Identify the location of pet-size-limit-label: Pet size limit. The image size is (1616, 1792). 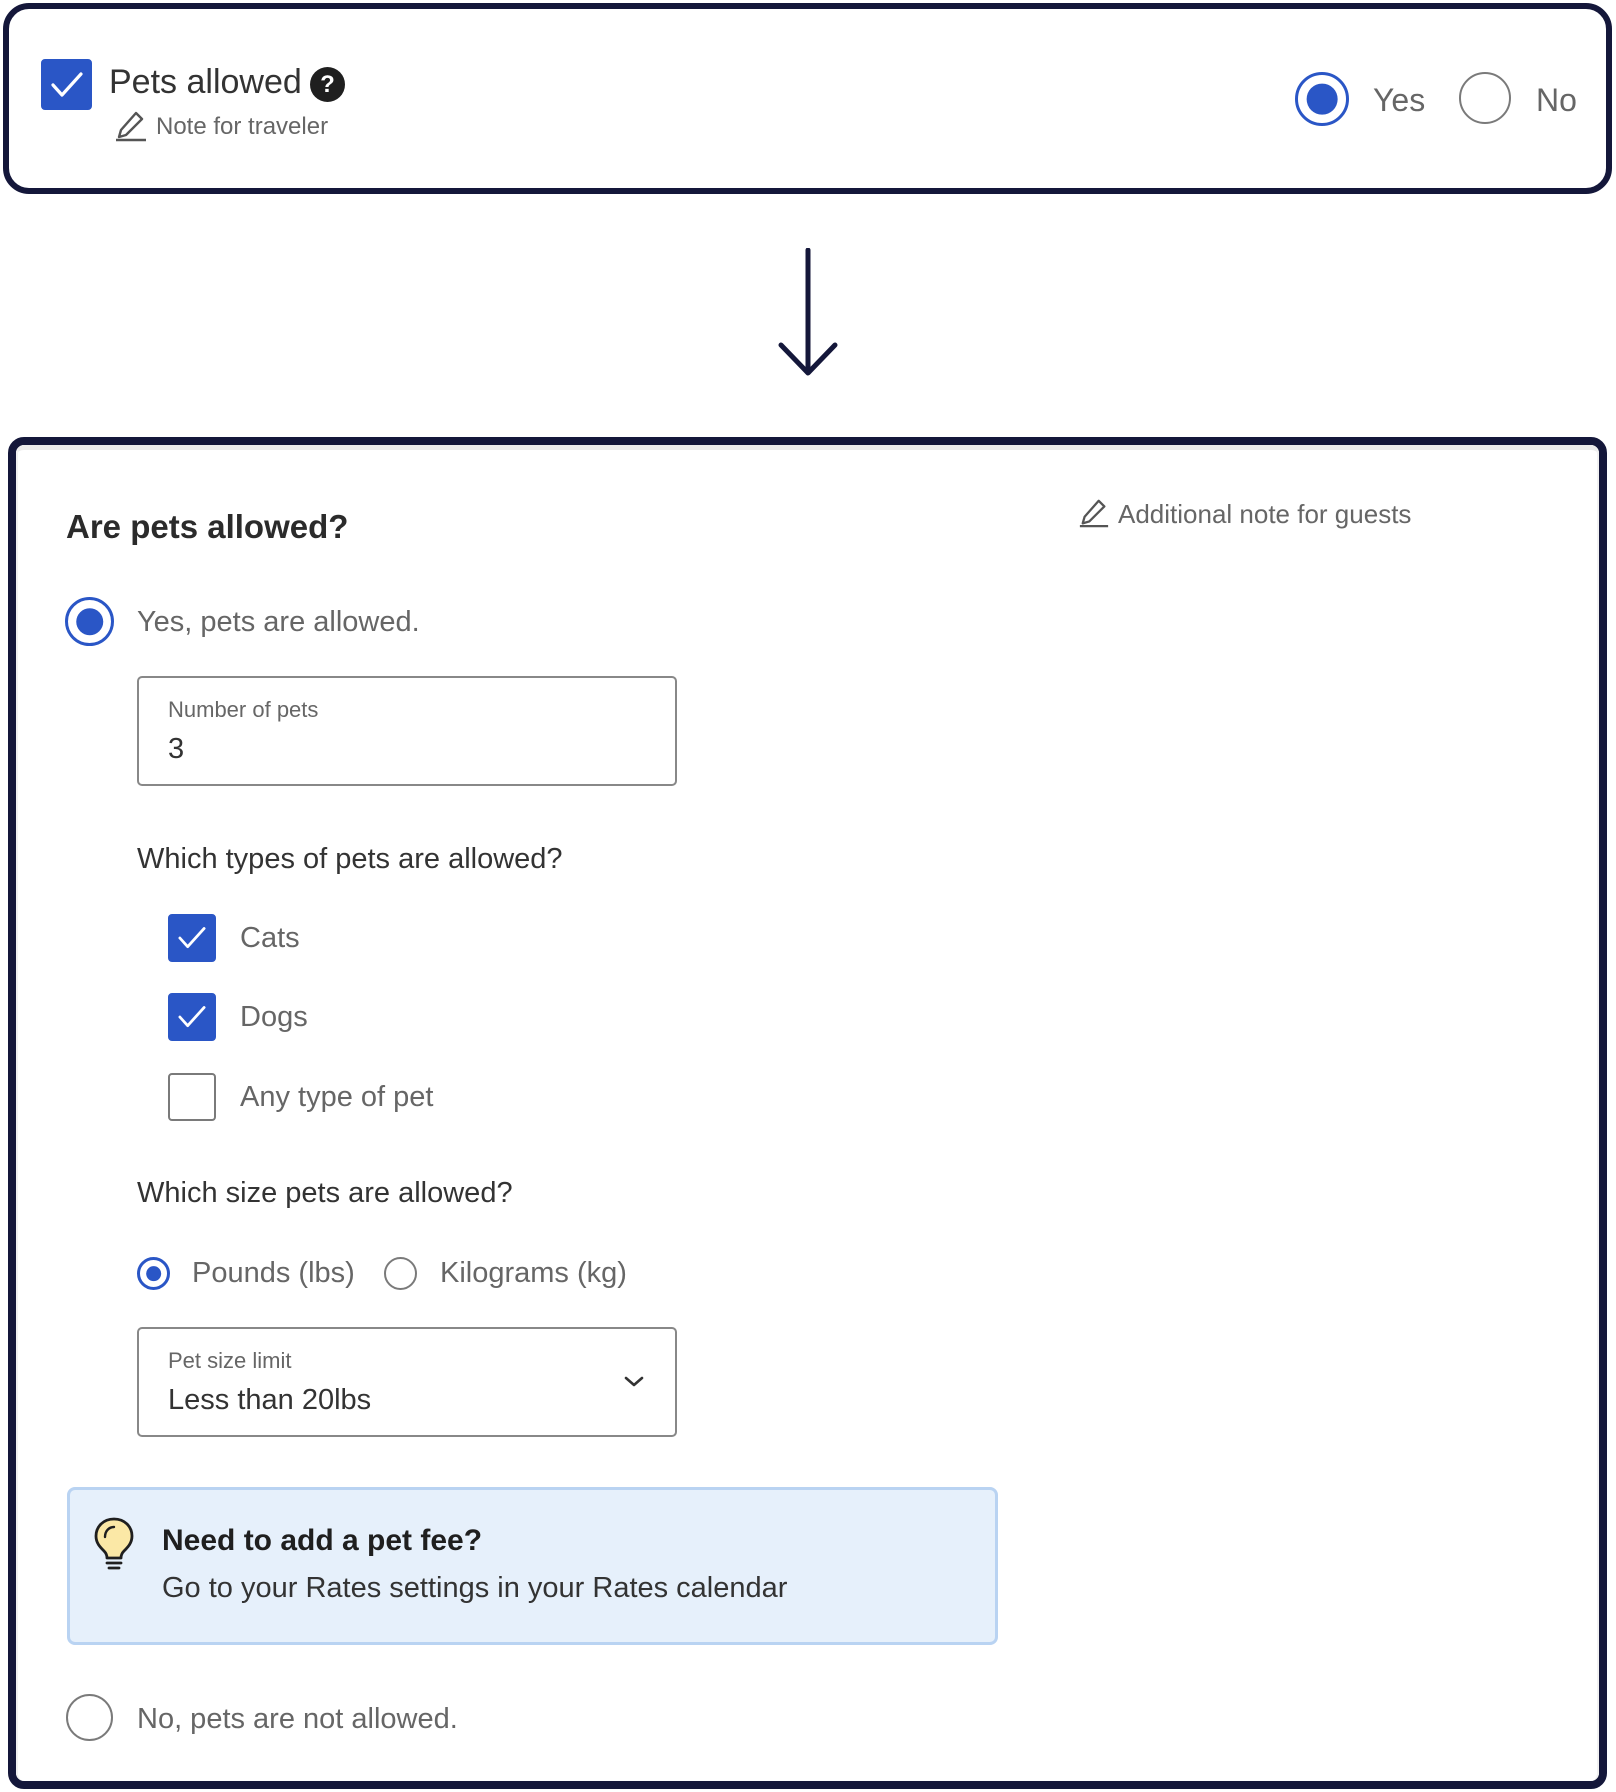
(230, 1360).